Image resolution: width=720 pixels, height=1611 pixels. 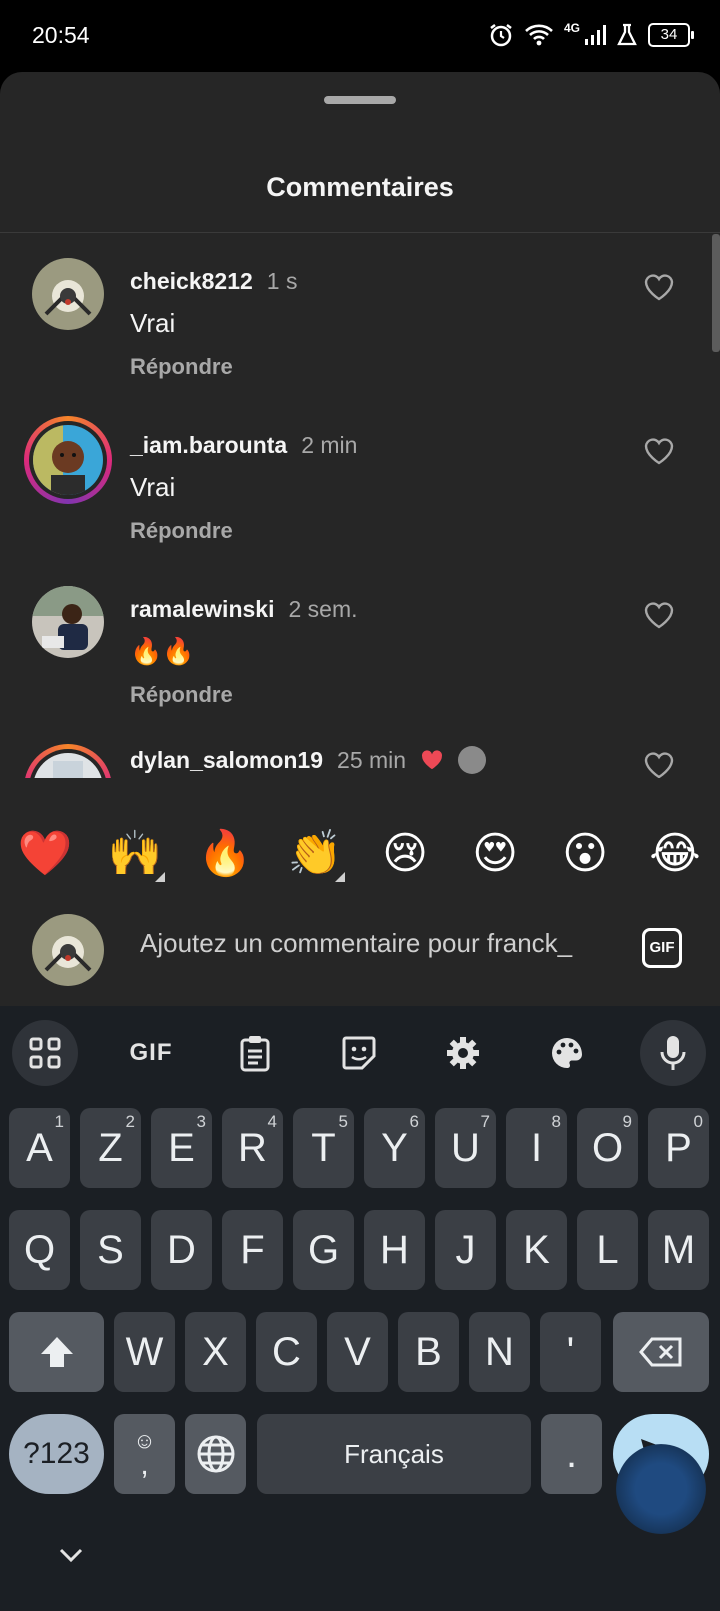 What do you see at coordinates (675, 854) in the screenshot?
I see `emoji-tears-of-joy: 😂` at bounding box center [675, 854].